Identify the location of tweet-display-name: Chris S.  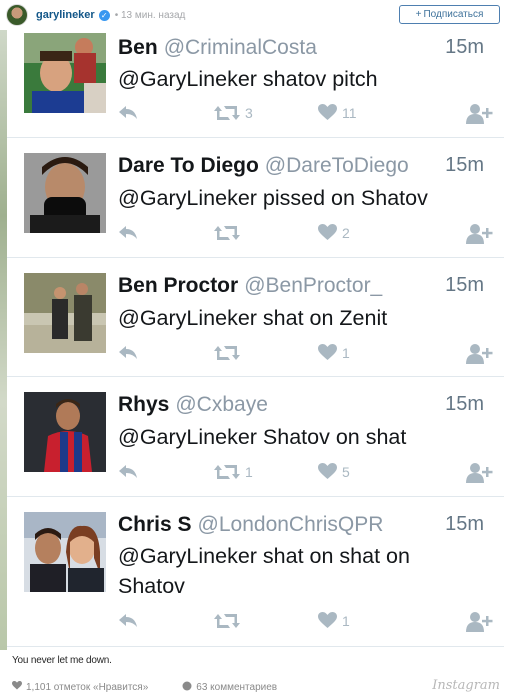
(155, 524).